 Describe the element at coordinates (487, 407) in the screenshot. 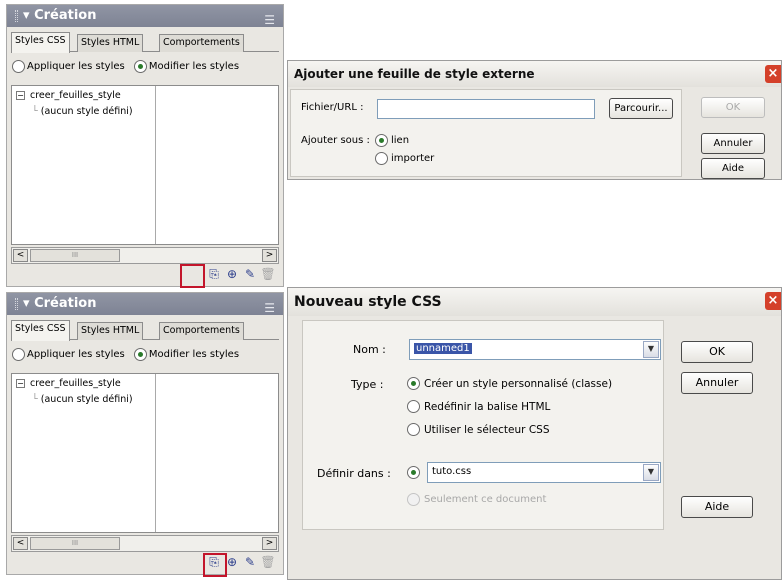

I see `type-tag-label: Redéfinir la balise HTML` at that location.